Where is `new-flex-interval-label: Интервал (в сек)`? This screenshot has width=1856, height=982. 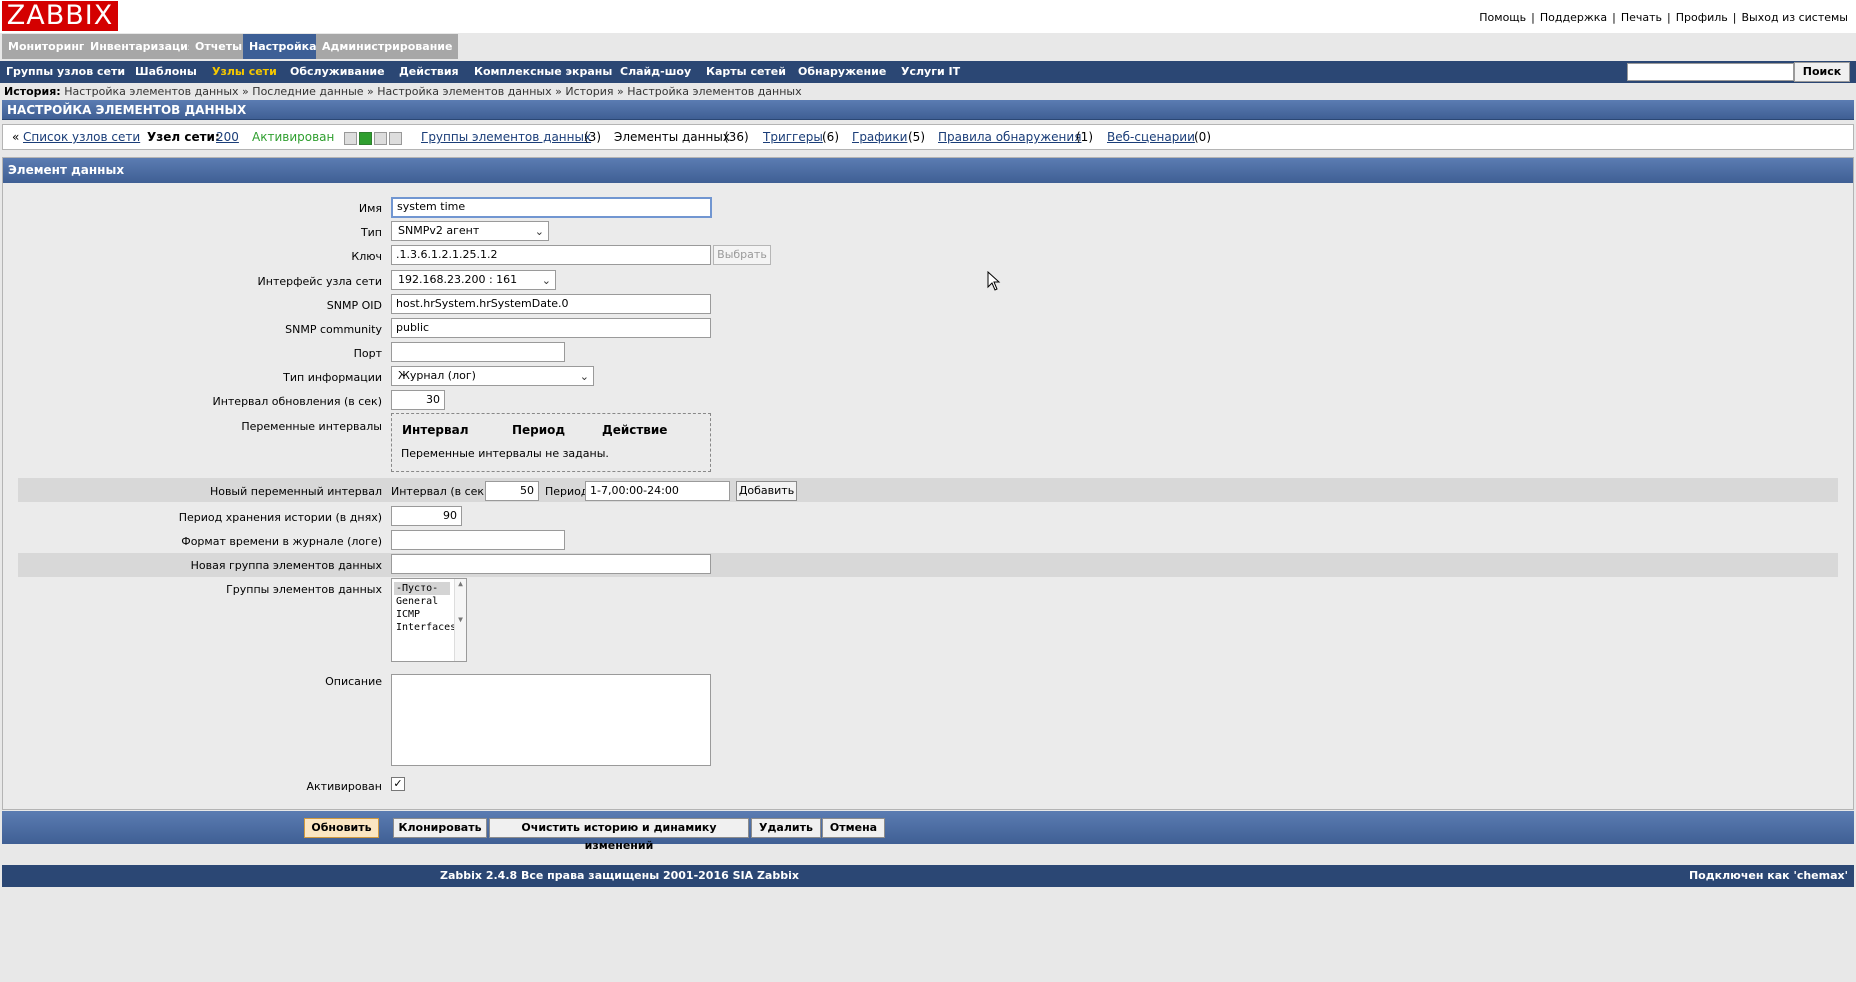
new-flex-interval-label: Интервал (в сек) is located at coordinates (440, 491).